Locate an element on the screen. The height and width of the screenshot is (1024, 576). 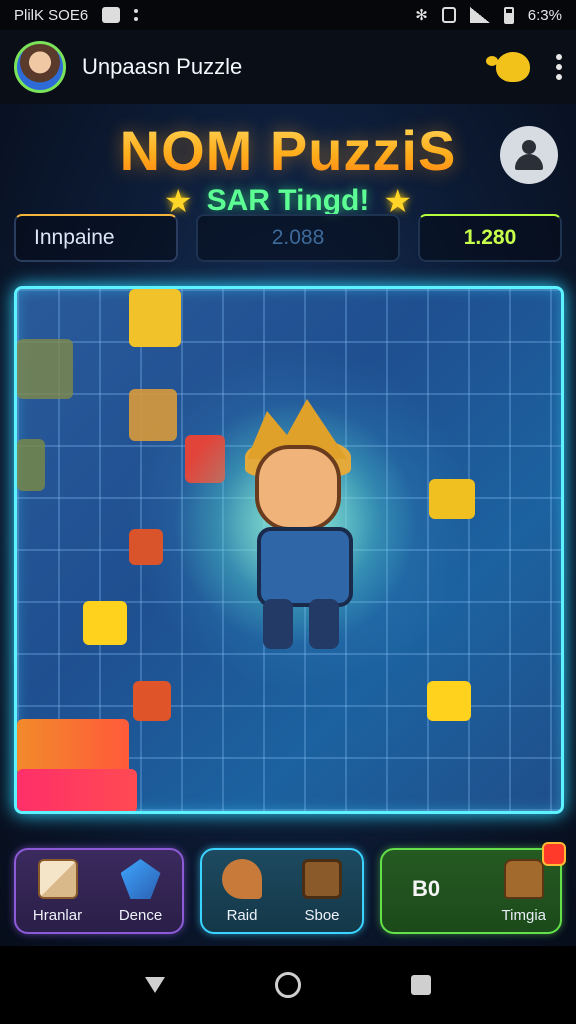
bottom-panel: Hranlar Dence Raid Sboe B0 Timgia is located at coordinates (290, 888).